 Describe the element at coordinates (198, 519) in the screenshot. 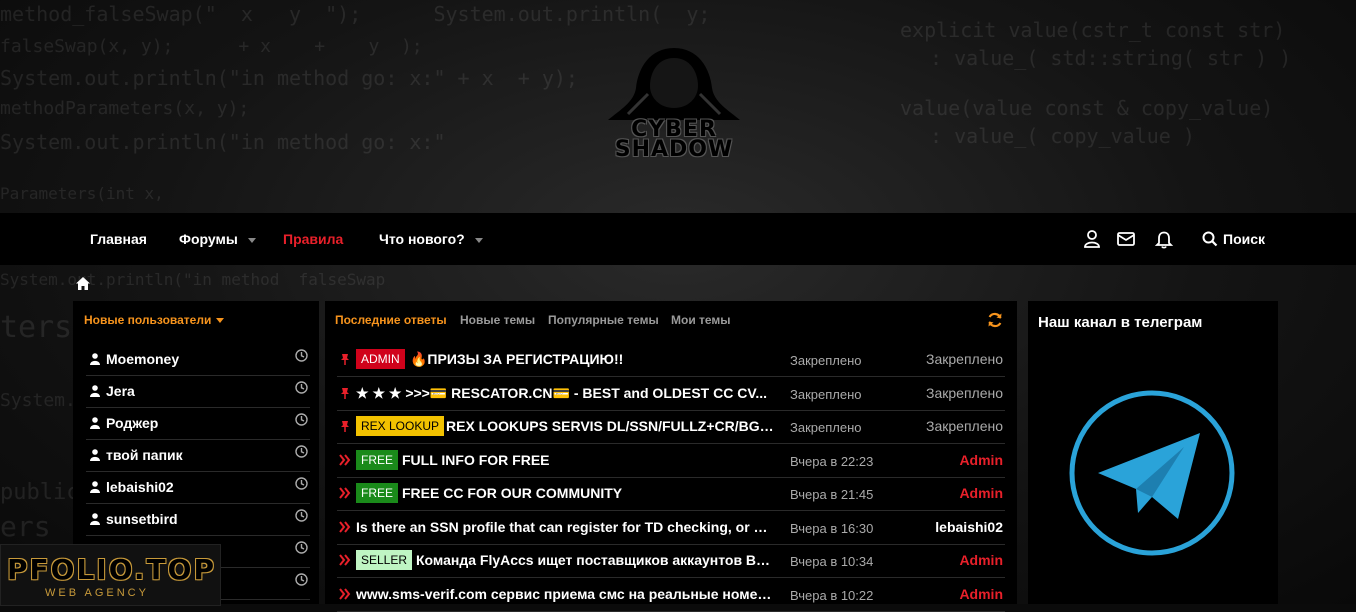

I see `user-row: sunsetbird` at that location.